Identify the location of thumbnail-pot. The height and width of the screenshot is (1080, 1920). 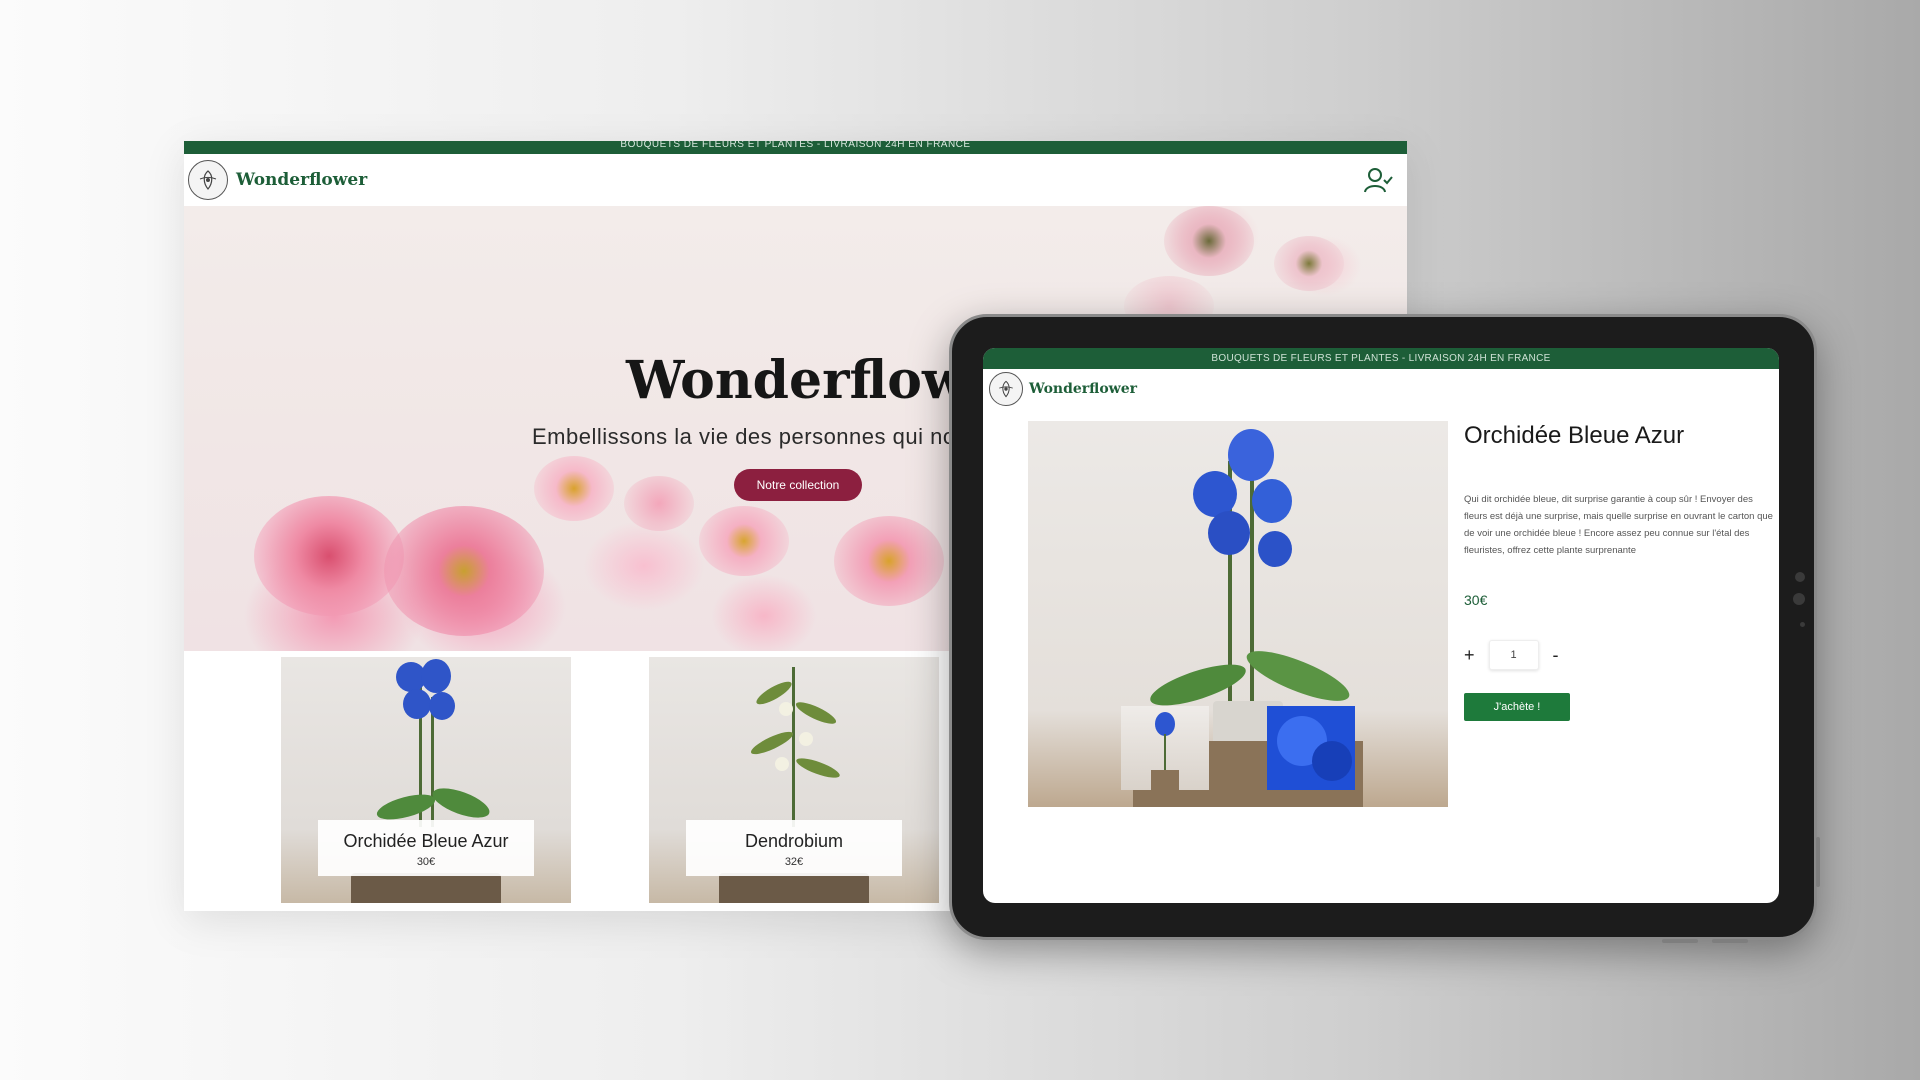
(1165, 780).